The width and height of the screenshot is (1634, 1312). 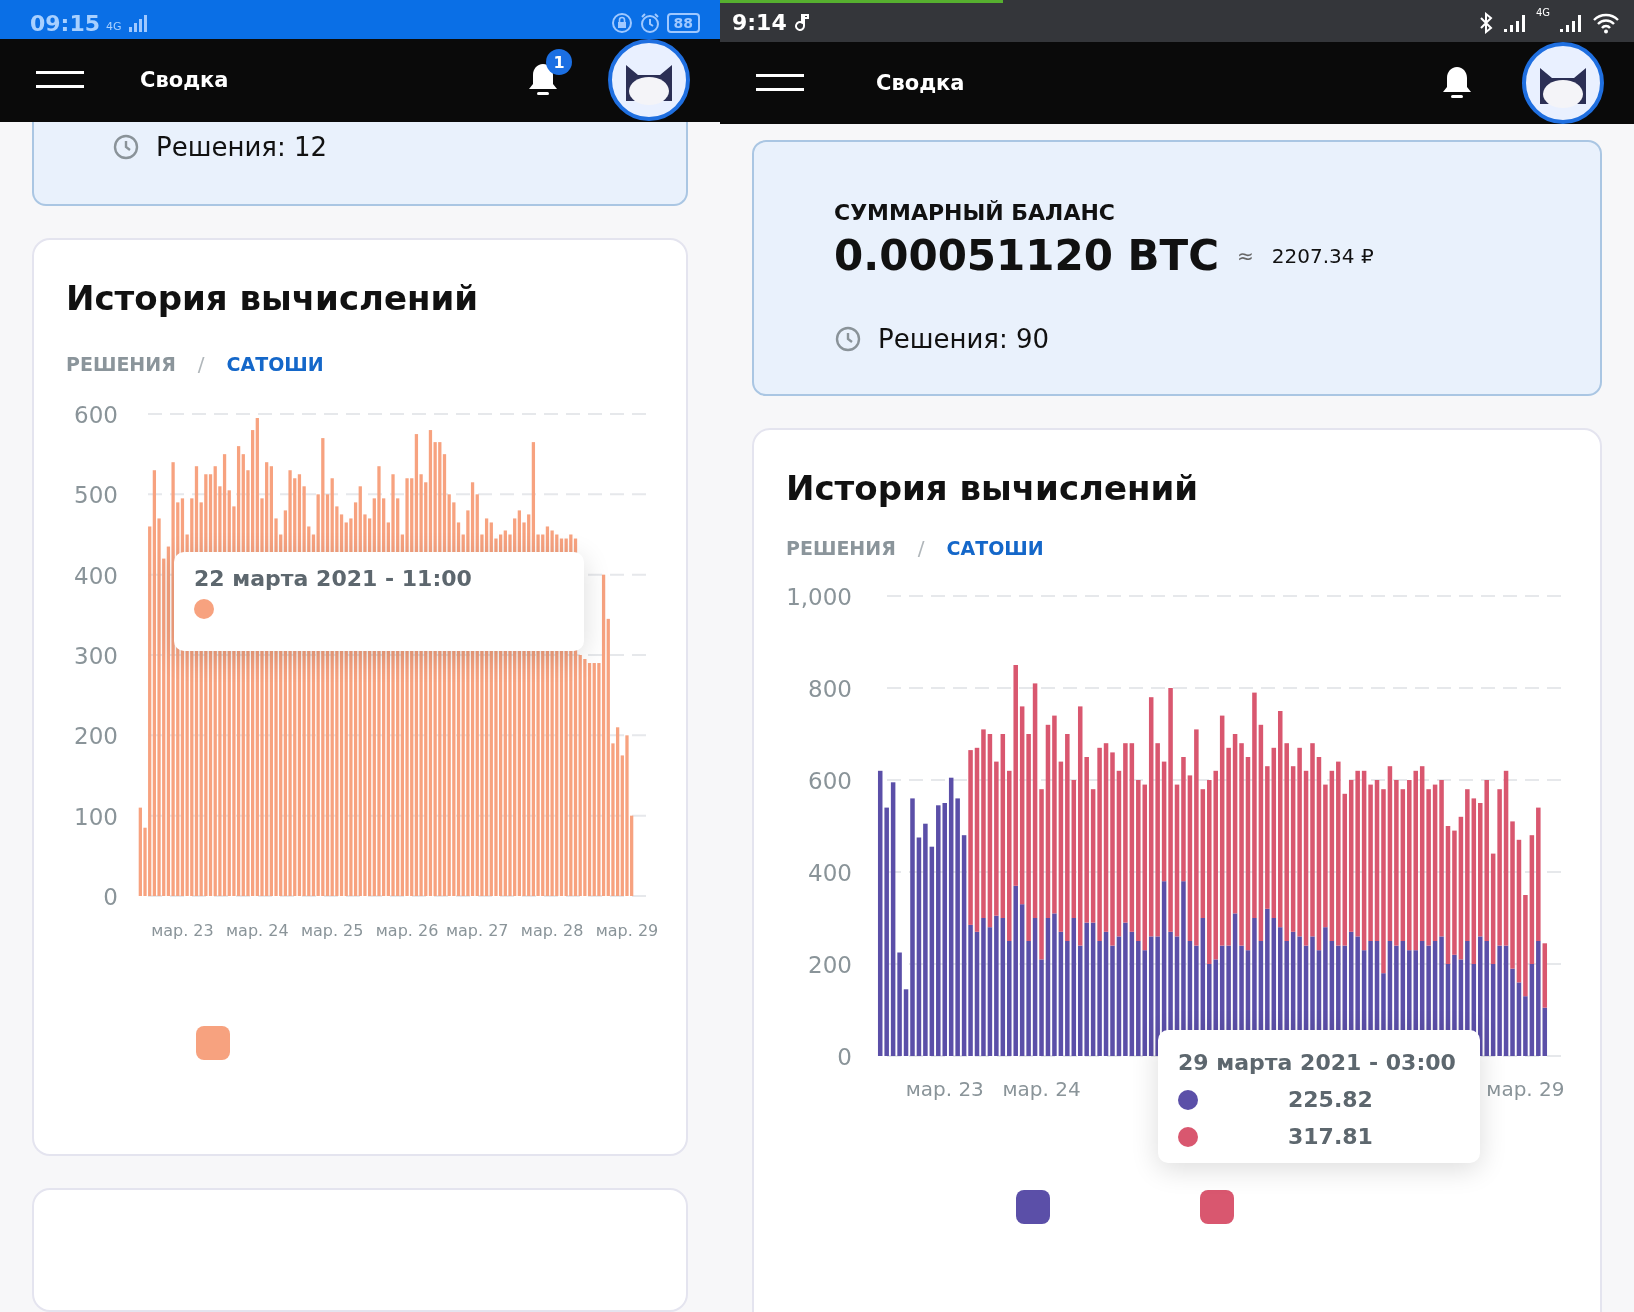 What do you see at coordinates (1322, 255) in the screenshot?
I see `fiat-amount: 2207.34 ₽` at bounding box center [1322, 255].